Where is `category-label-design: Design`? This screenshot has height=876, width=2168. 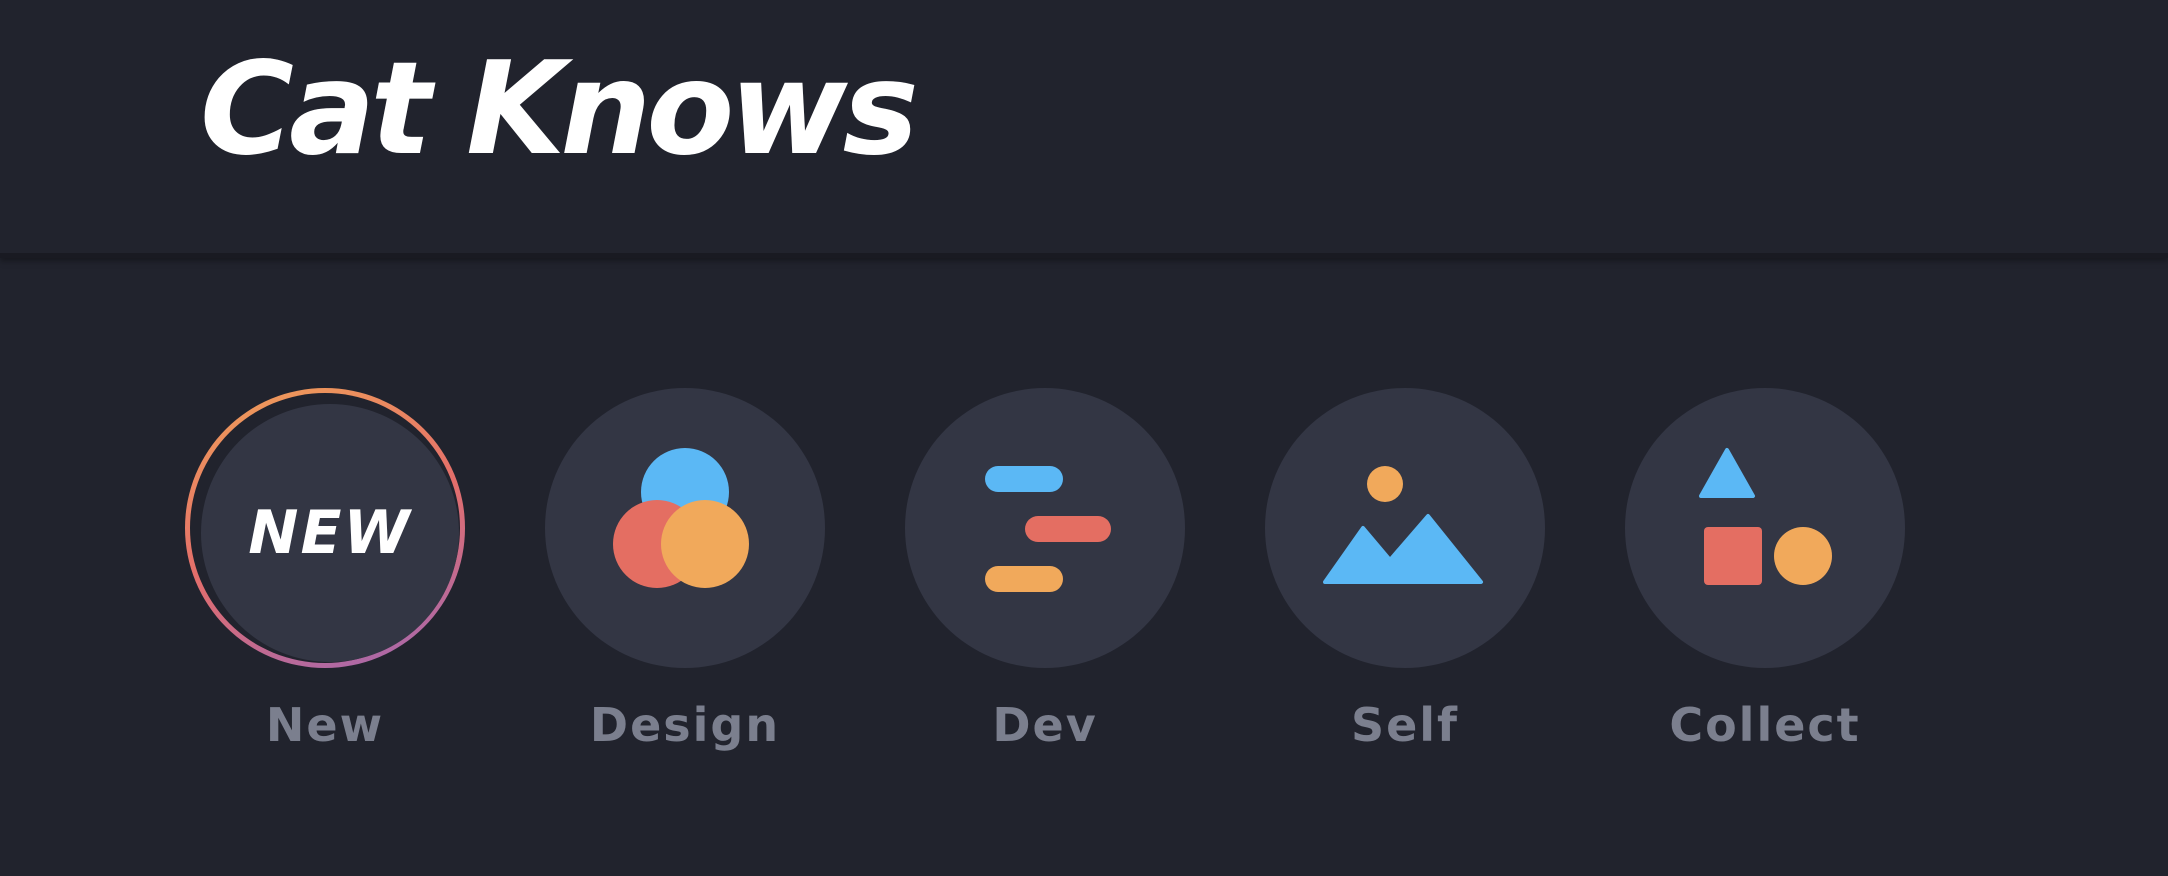
category-label-design: Design is located at coordinates (685, 725).